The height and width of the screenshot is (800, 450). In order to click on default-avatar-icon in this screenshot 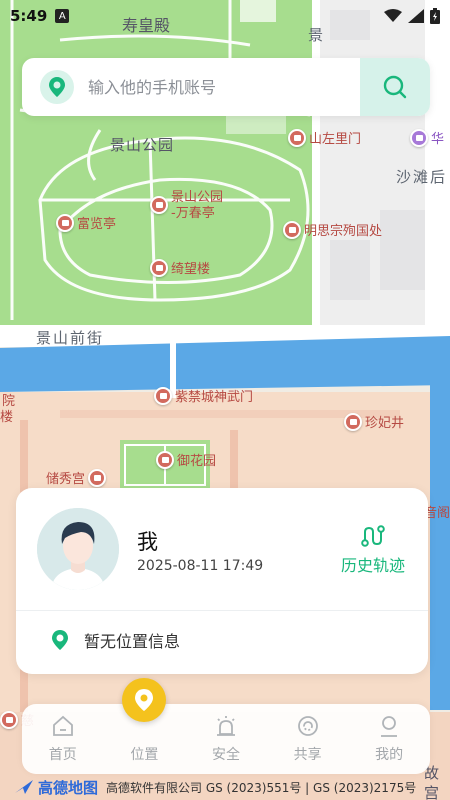, I will do `click(78, 549)`.